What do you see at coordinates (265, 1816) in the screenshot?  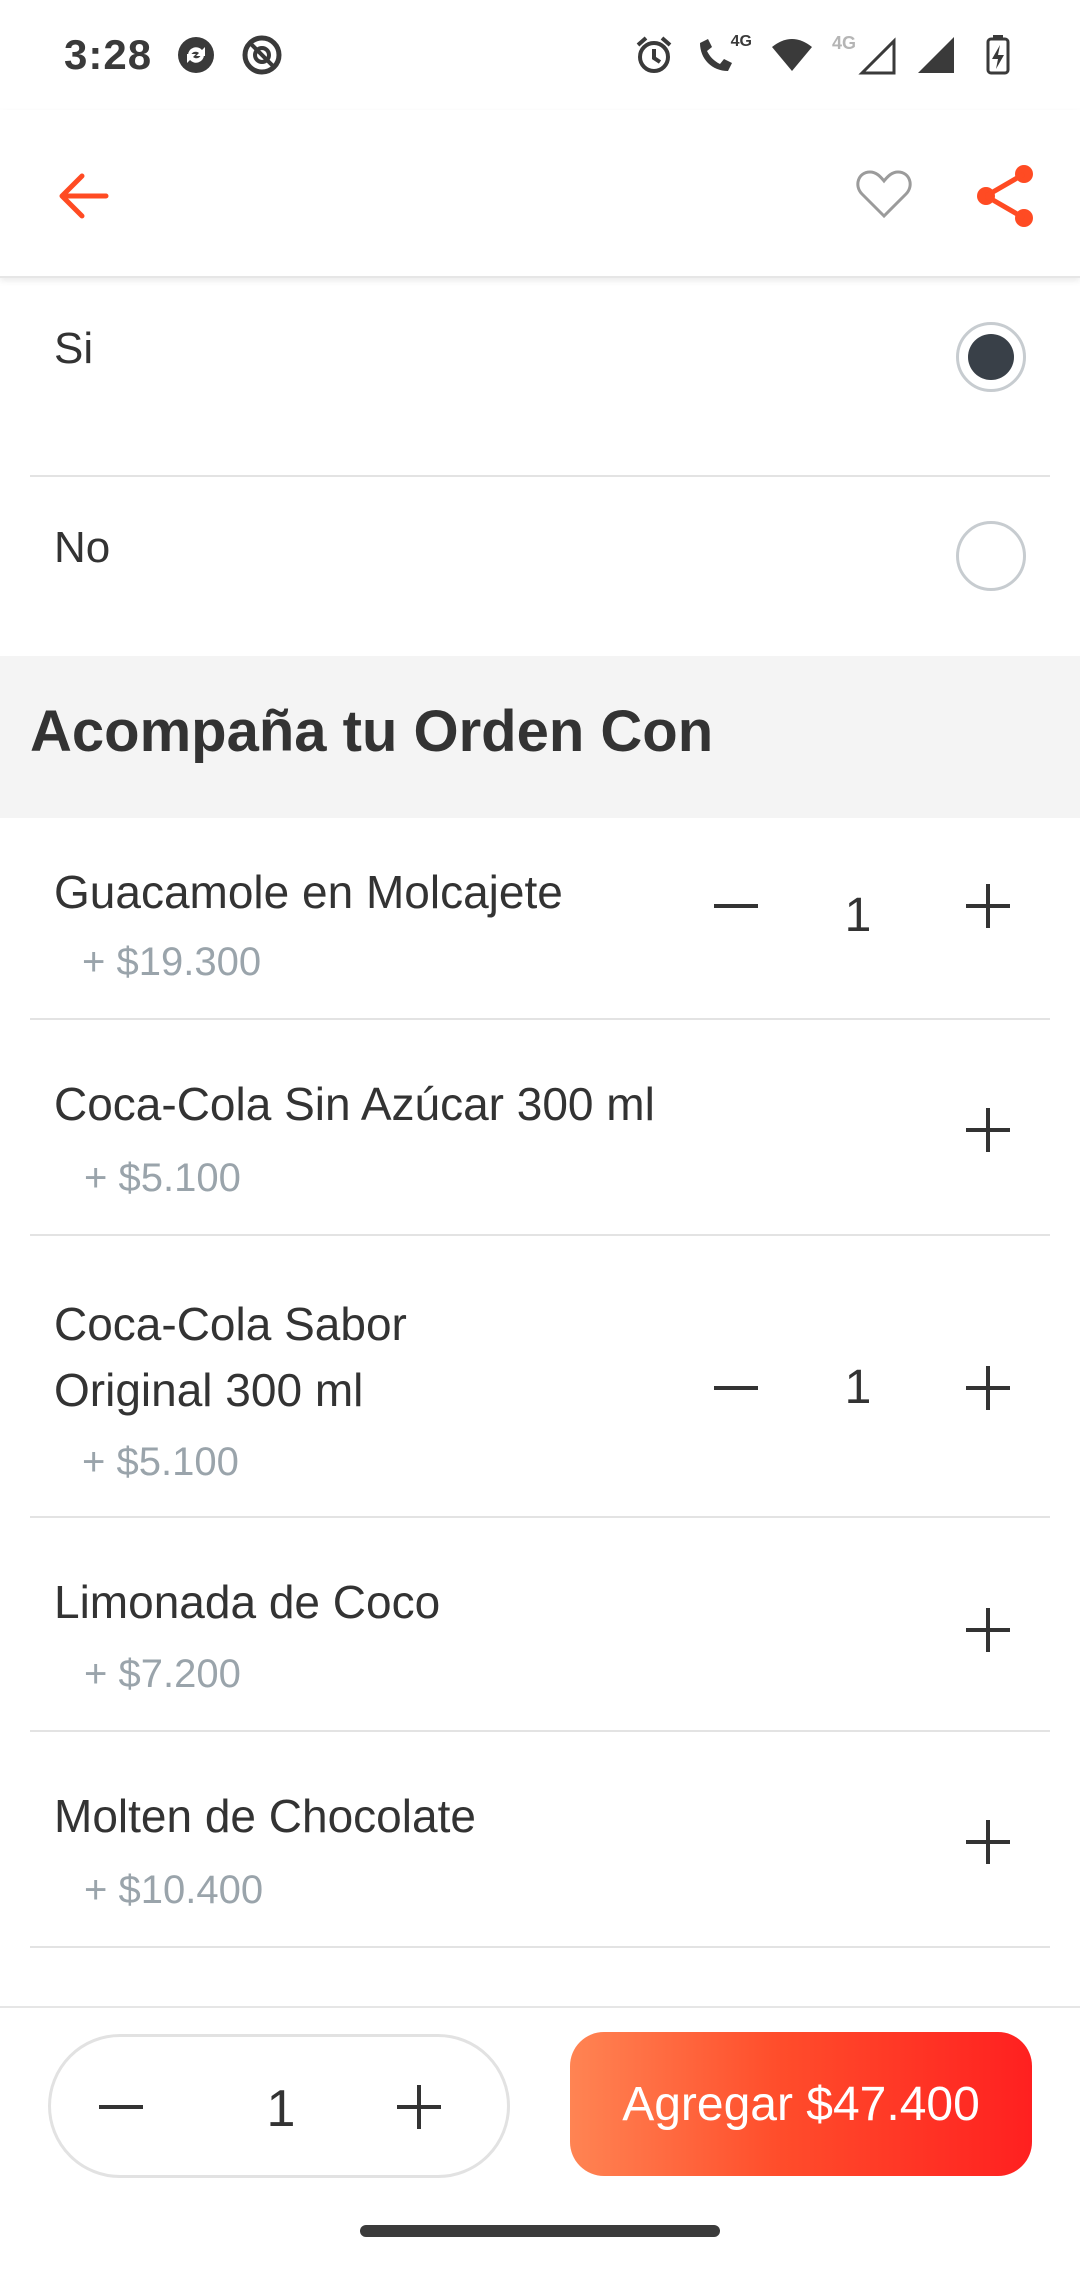 I see `item-name: Molten de Chocolate` at bounding box center [265, 1816].